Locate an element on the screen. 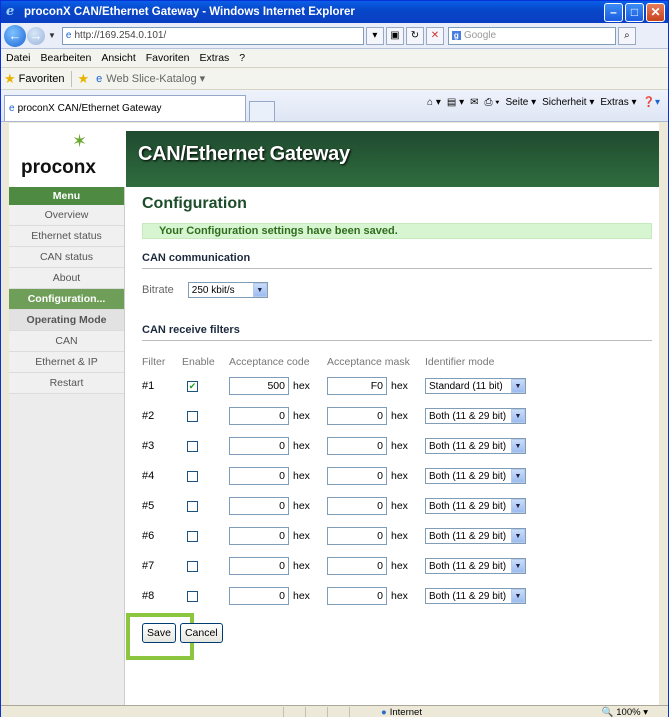 The width and height of the screenshot is (669, 717). menu-help: ? is located at coordinates (242, 58).